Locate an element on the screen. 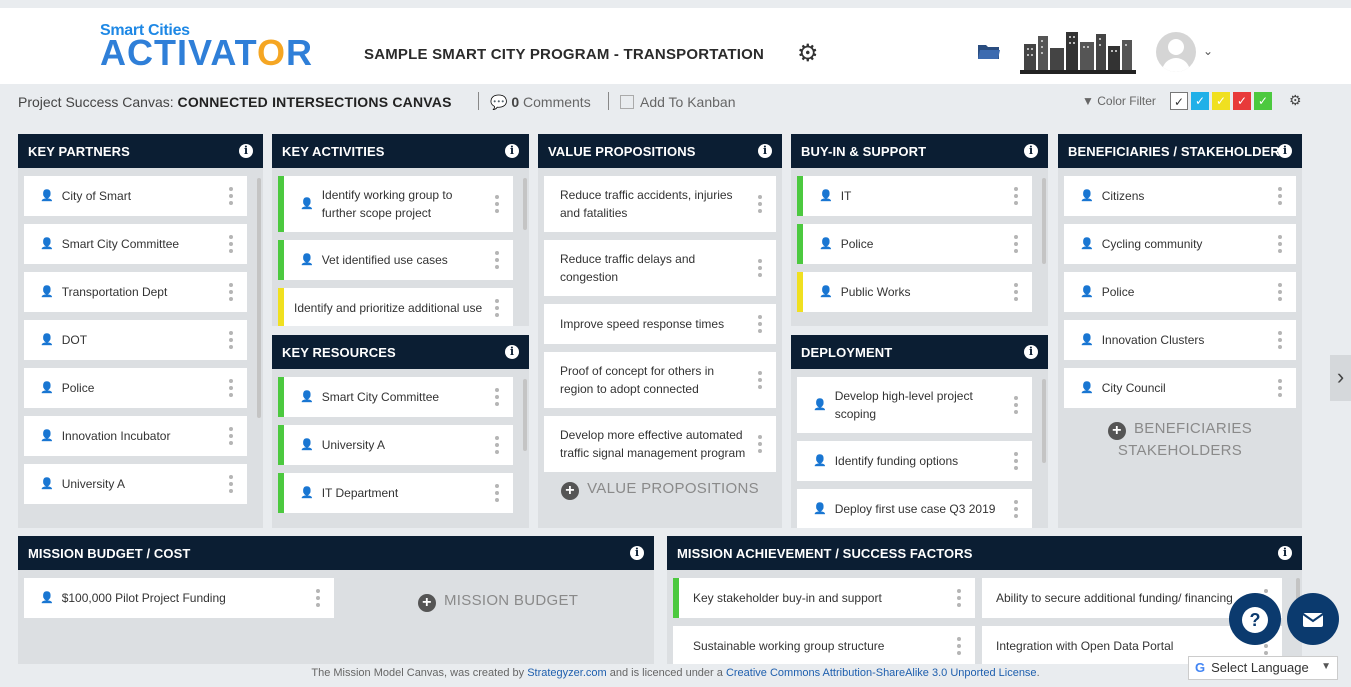  list-item: Sustainable working group structure is located at coordinates (824, 645).